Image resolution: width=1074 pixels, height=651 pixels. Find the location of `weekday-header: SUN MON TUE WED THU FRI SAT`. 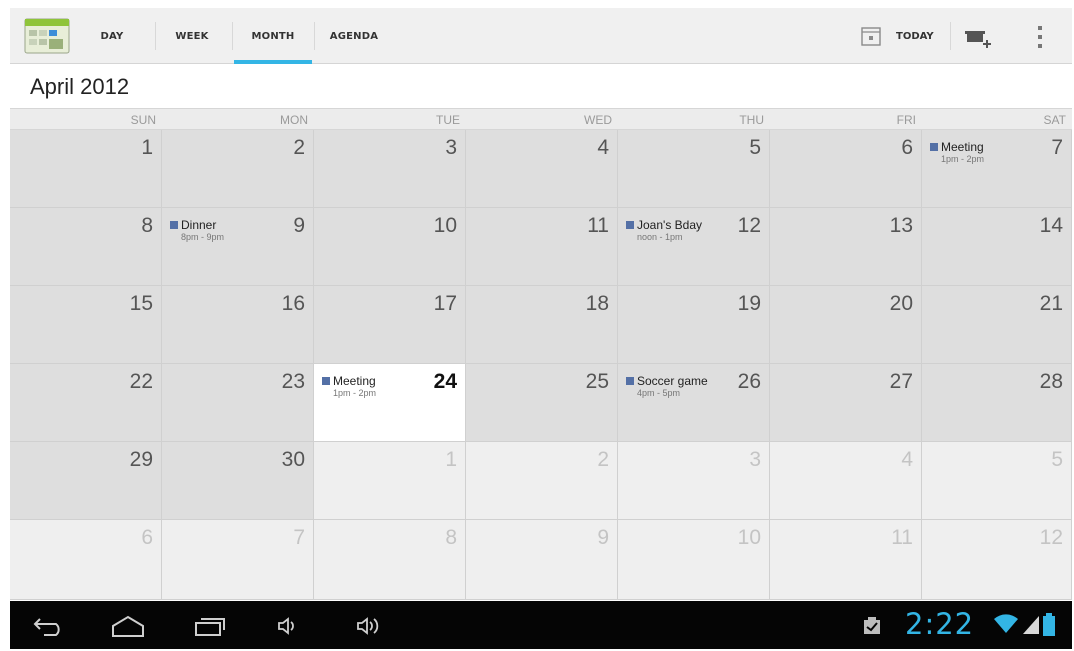

weekday-header: SUN MON TUE WED THU FRI SAT is located at coordinates (541, 119).